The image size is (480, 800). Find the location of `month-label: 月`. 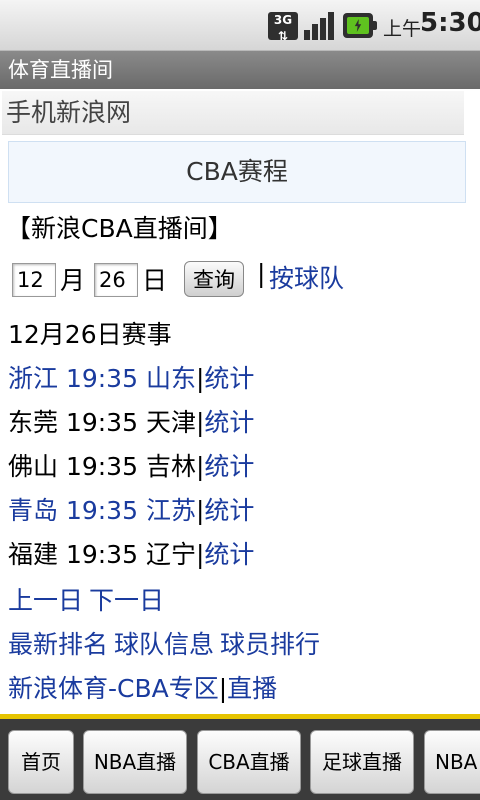

month-label: 月 is located at coordinates (73, 280).